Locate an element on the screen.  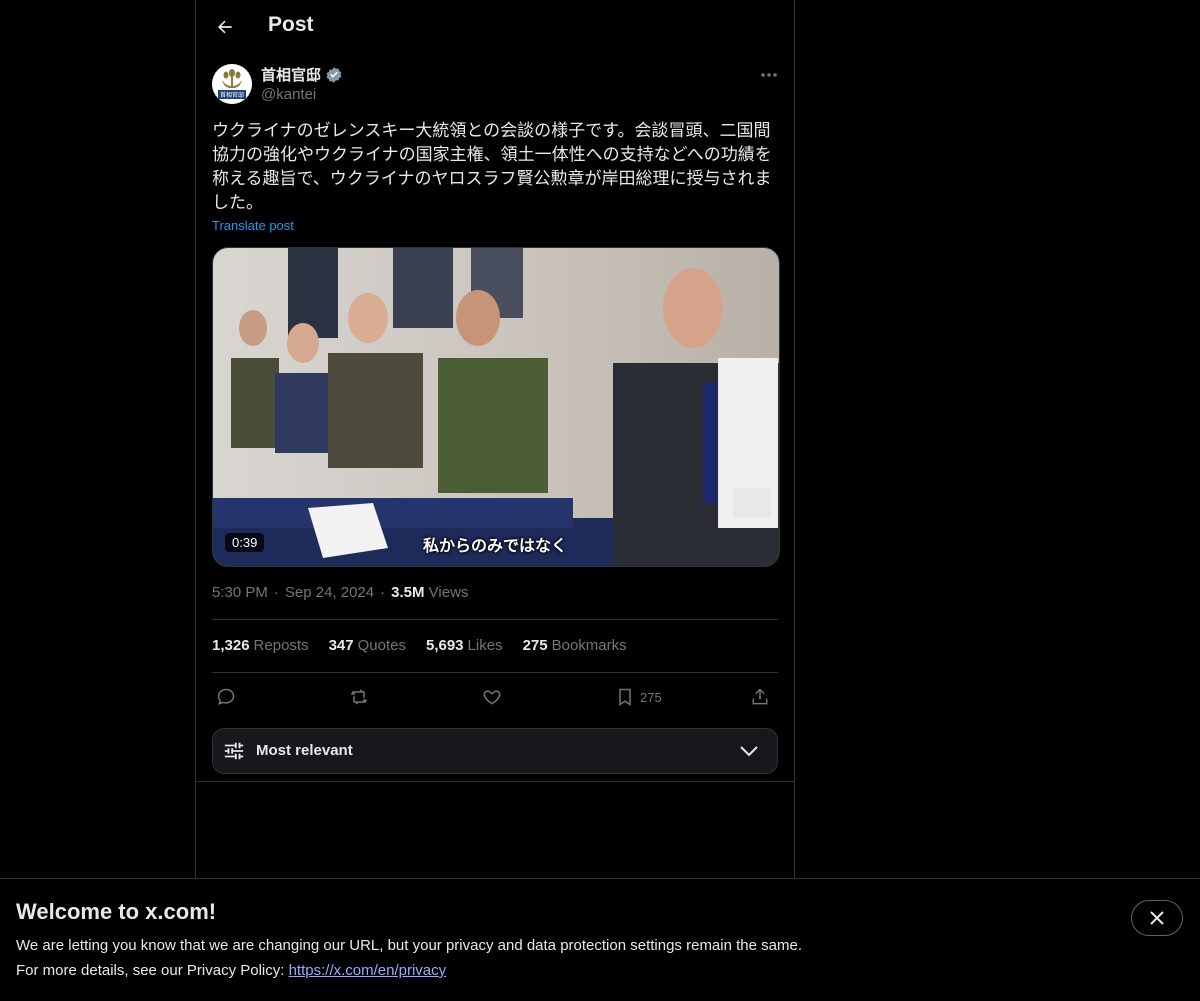
close-icon is located at coordinates (1157, 918).